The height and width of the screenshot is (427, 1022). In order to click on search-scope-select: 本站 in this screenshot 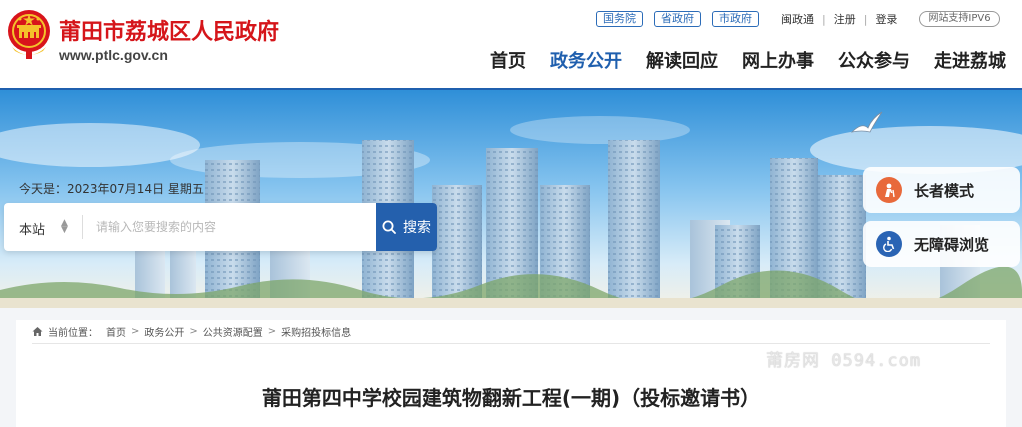, I will do `click(32, 228)`.